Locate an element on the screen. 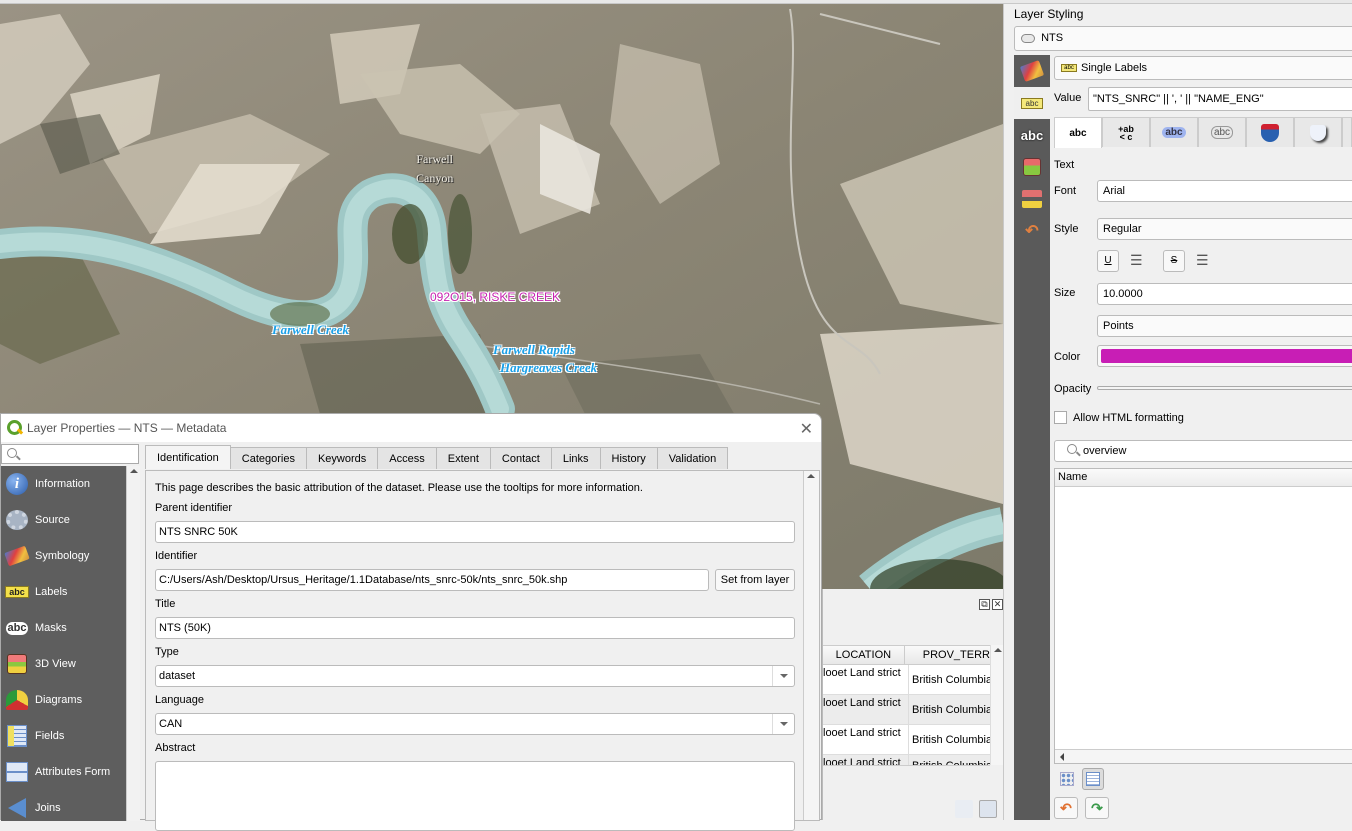  strikeout-button: S is located at coordinates (1174, 261).